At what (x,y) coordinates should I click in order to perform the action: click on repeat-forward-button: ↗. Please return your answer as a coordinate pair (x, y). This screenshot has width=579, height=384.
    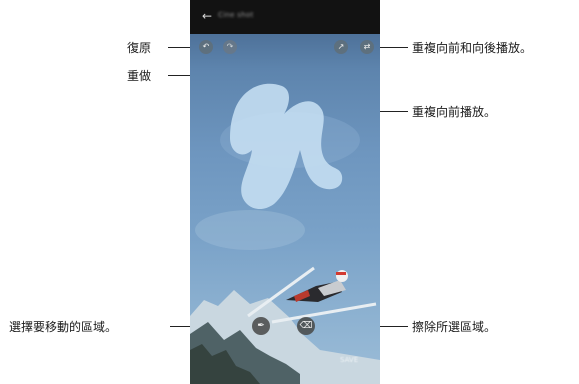
    Looking at the image, I should click on (341, 47).